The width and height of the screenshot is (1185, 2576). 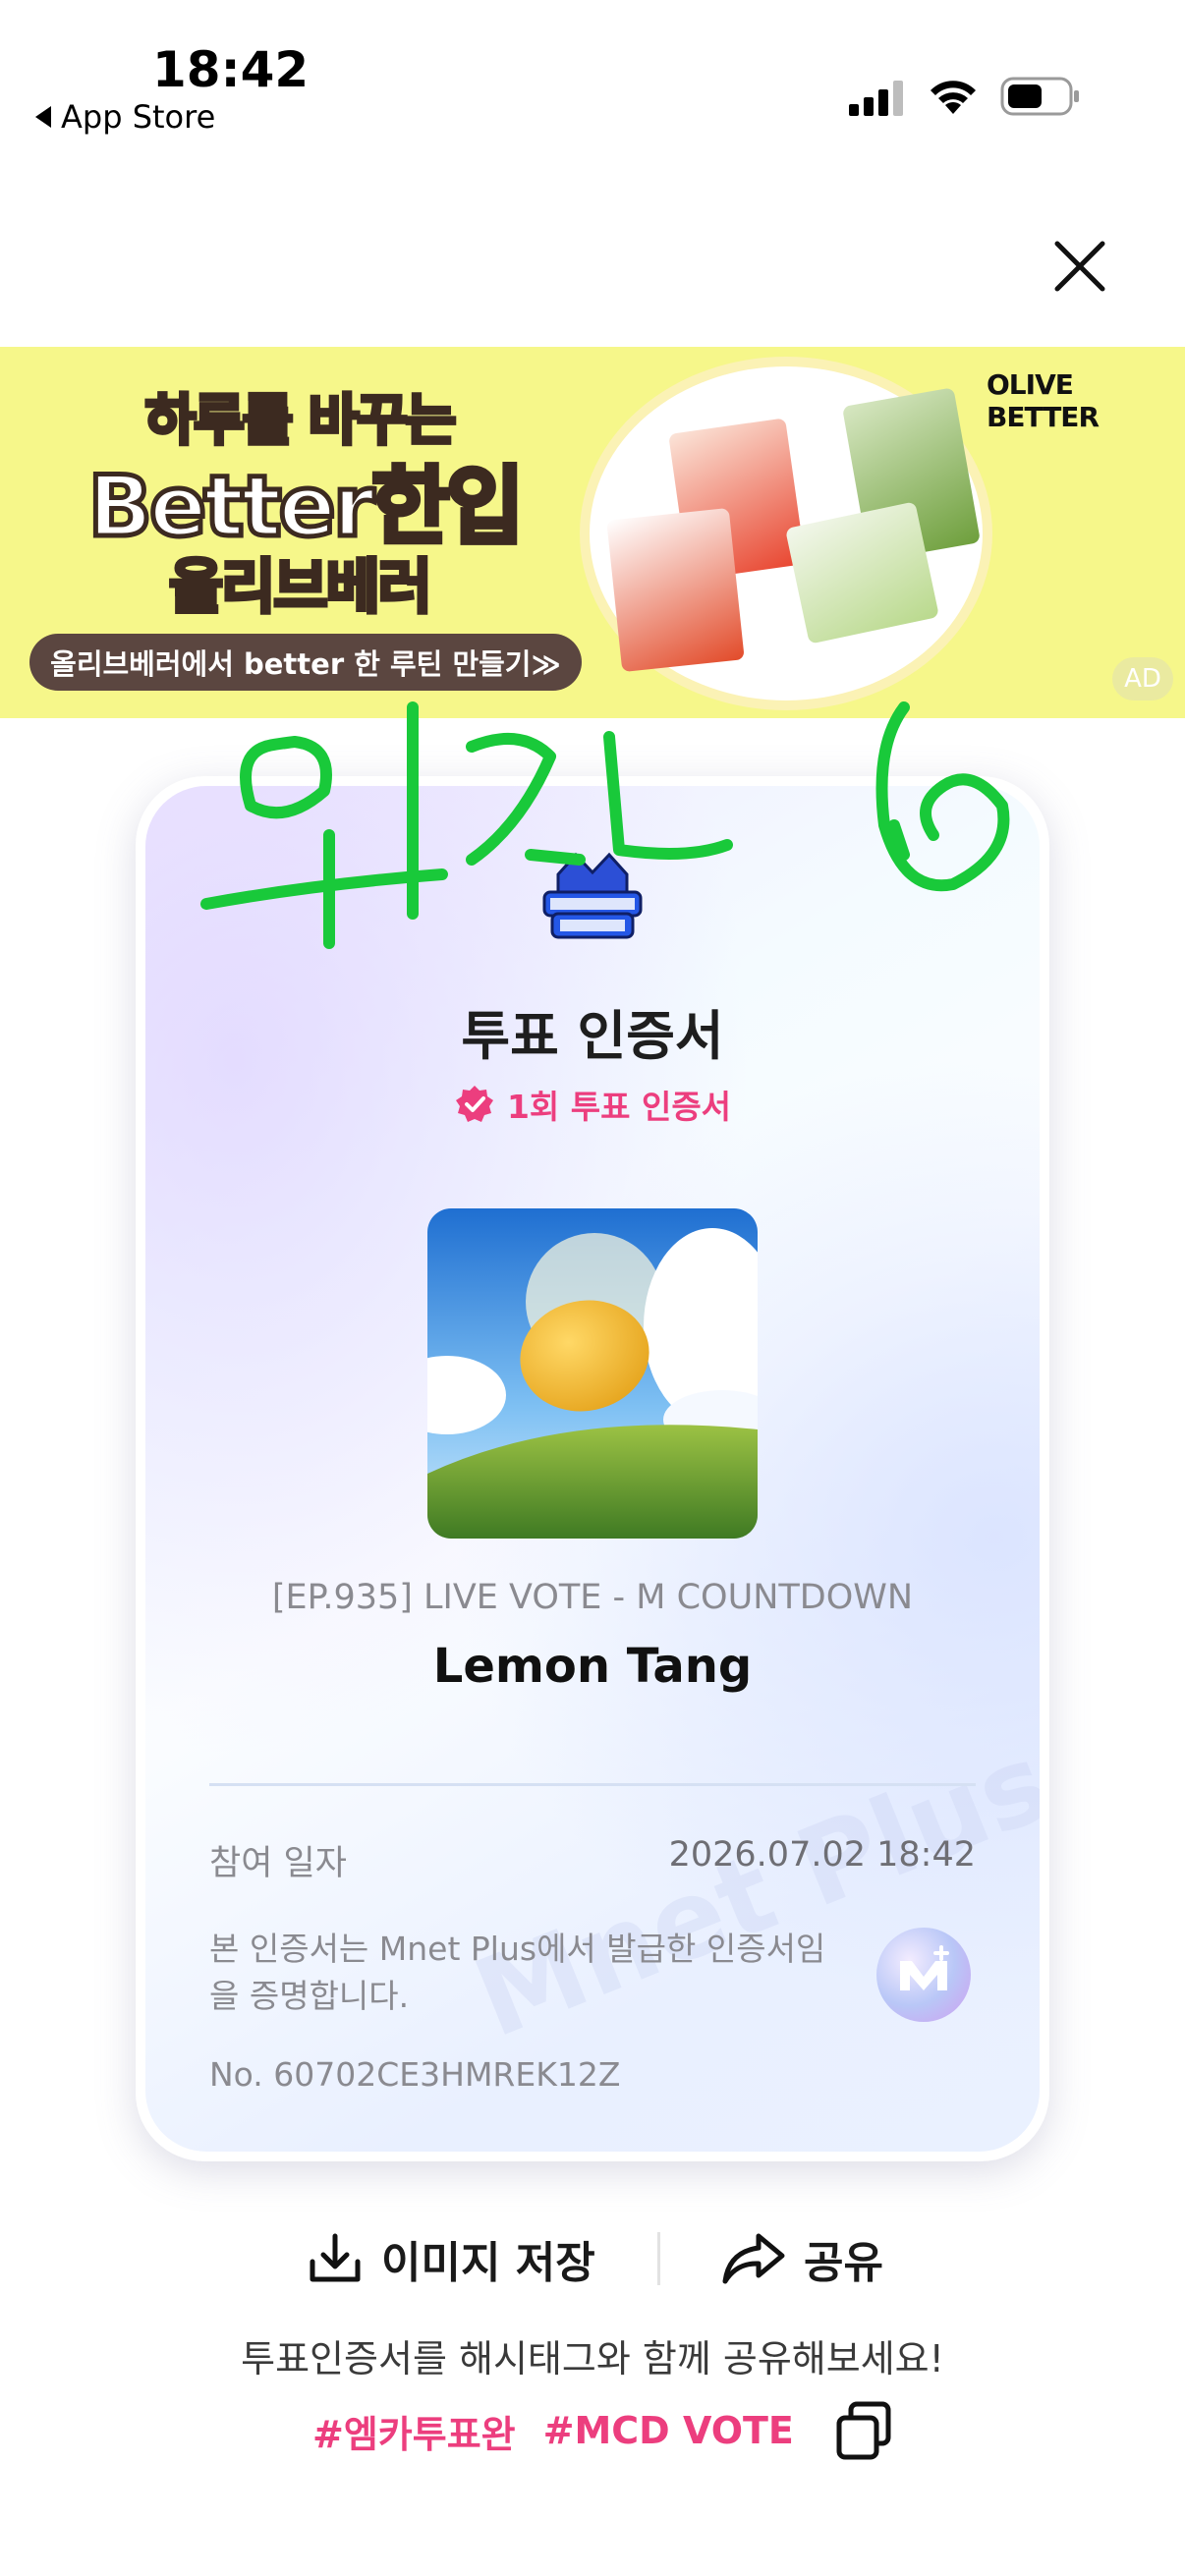 What do you see at coordinates (488, 2263) in the screenshot?
I see `save-image-label: 이미지 저장` at bounding box center [488, 2263].